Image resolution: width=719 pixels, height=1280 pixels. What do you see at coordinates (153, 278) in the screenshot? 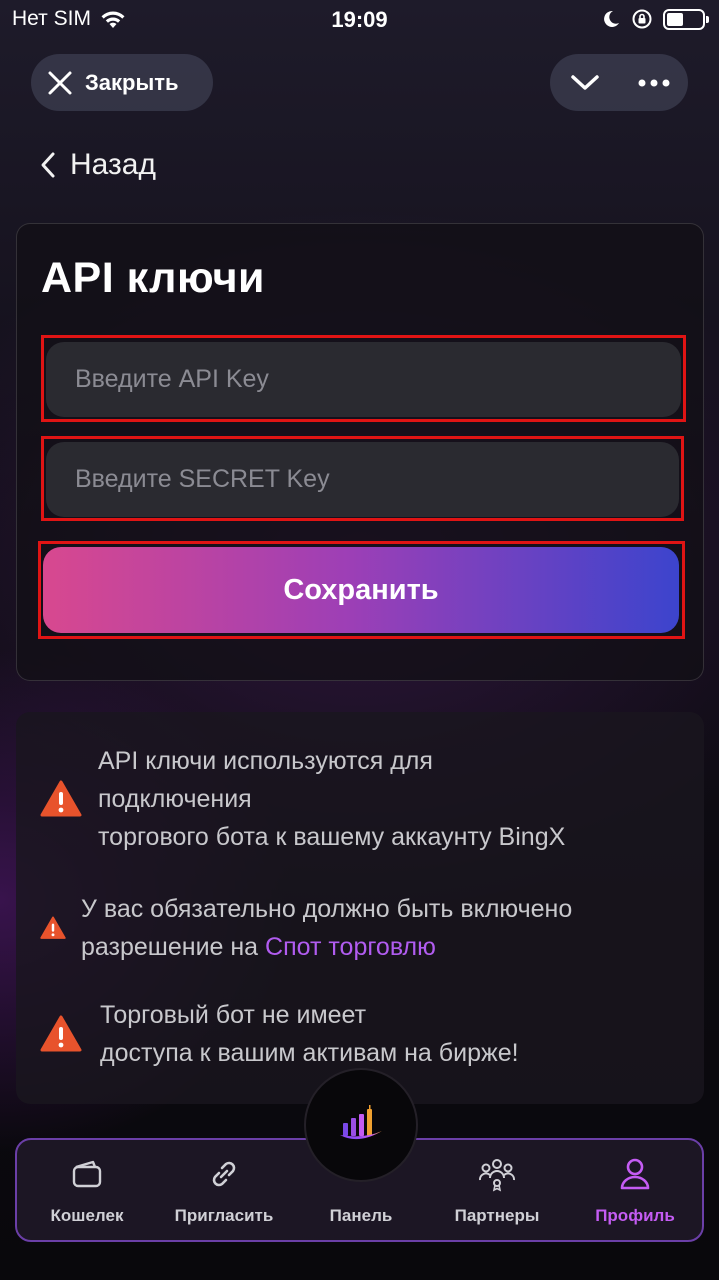
I see `page-title: API ключи` at bounding box center [153, 278].